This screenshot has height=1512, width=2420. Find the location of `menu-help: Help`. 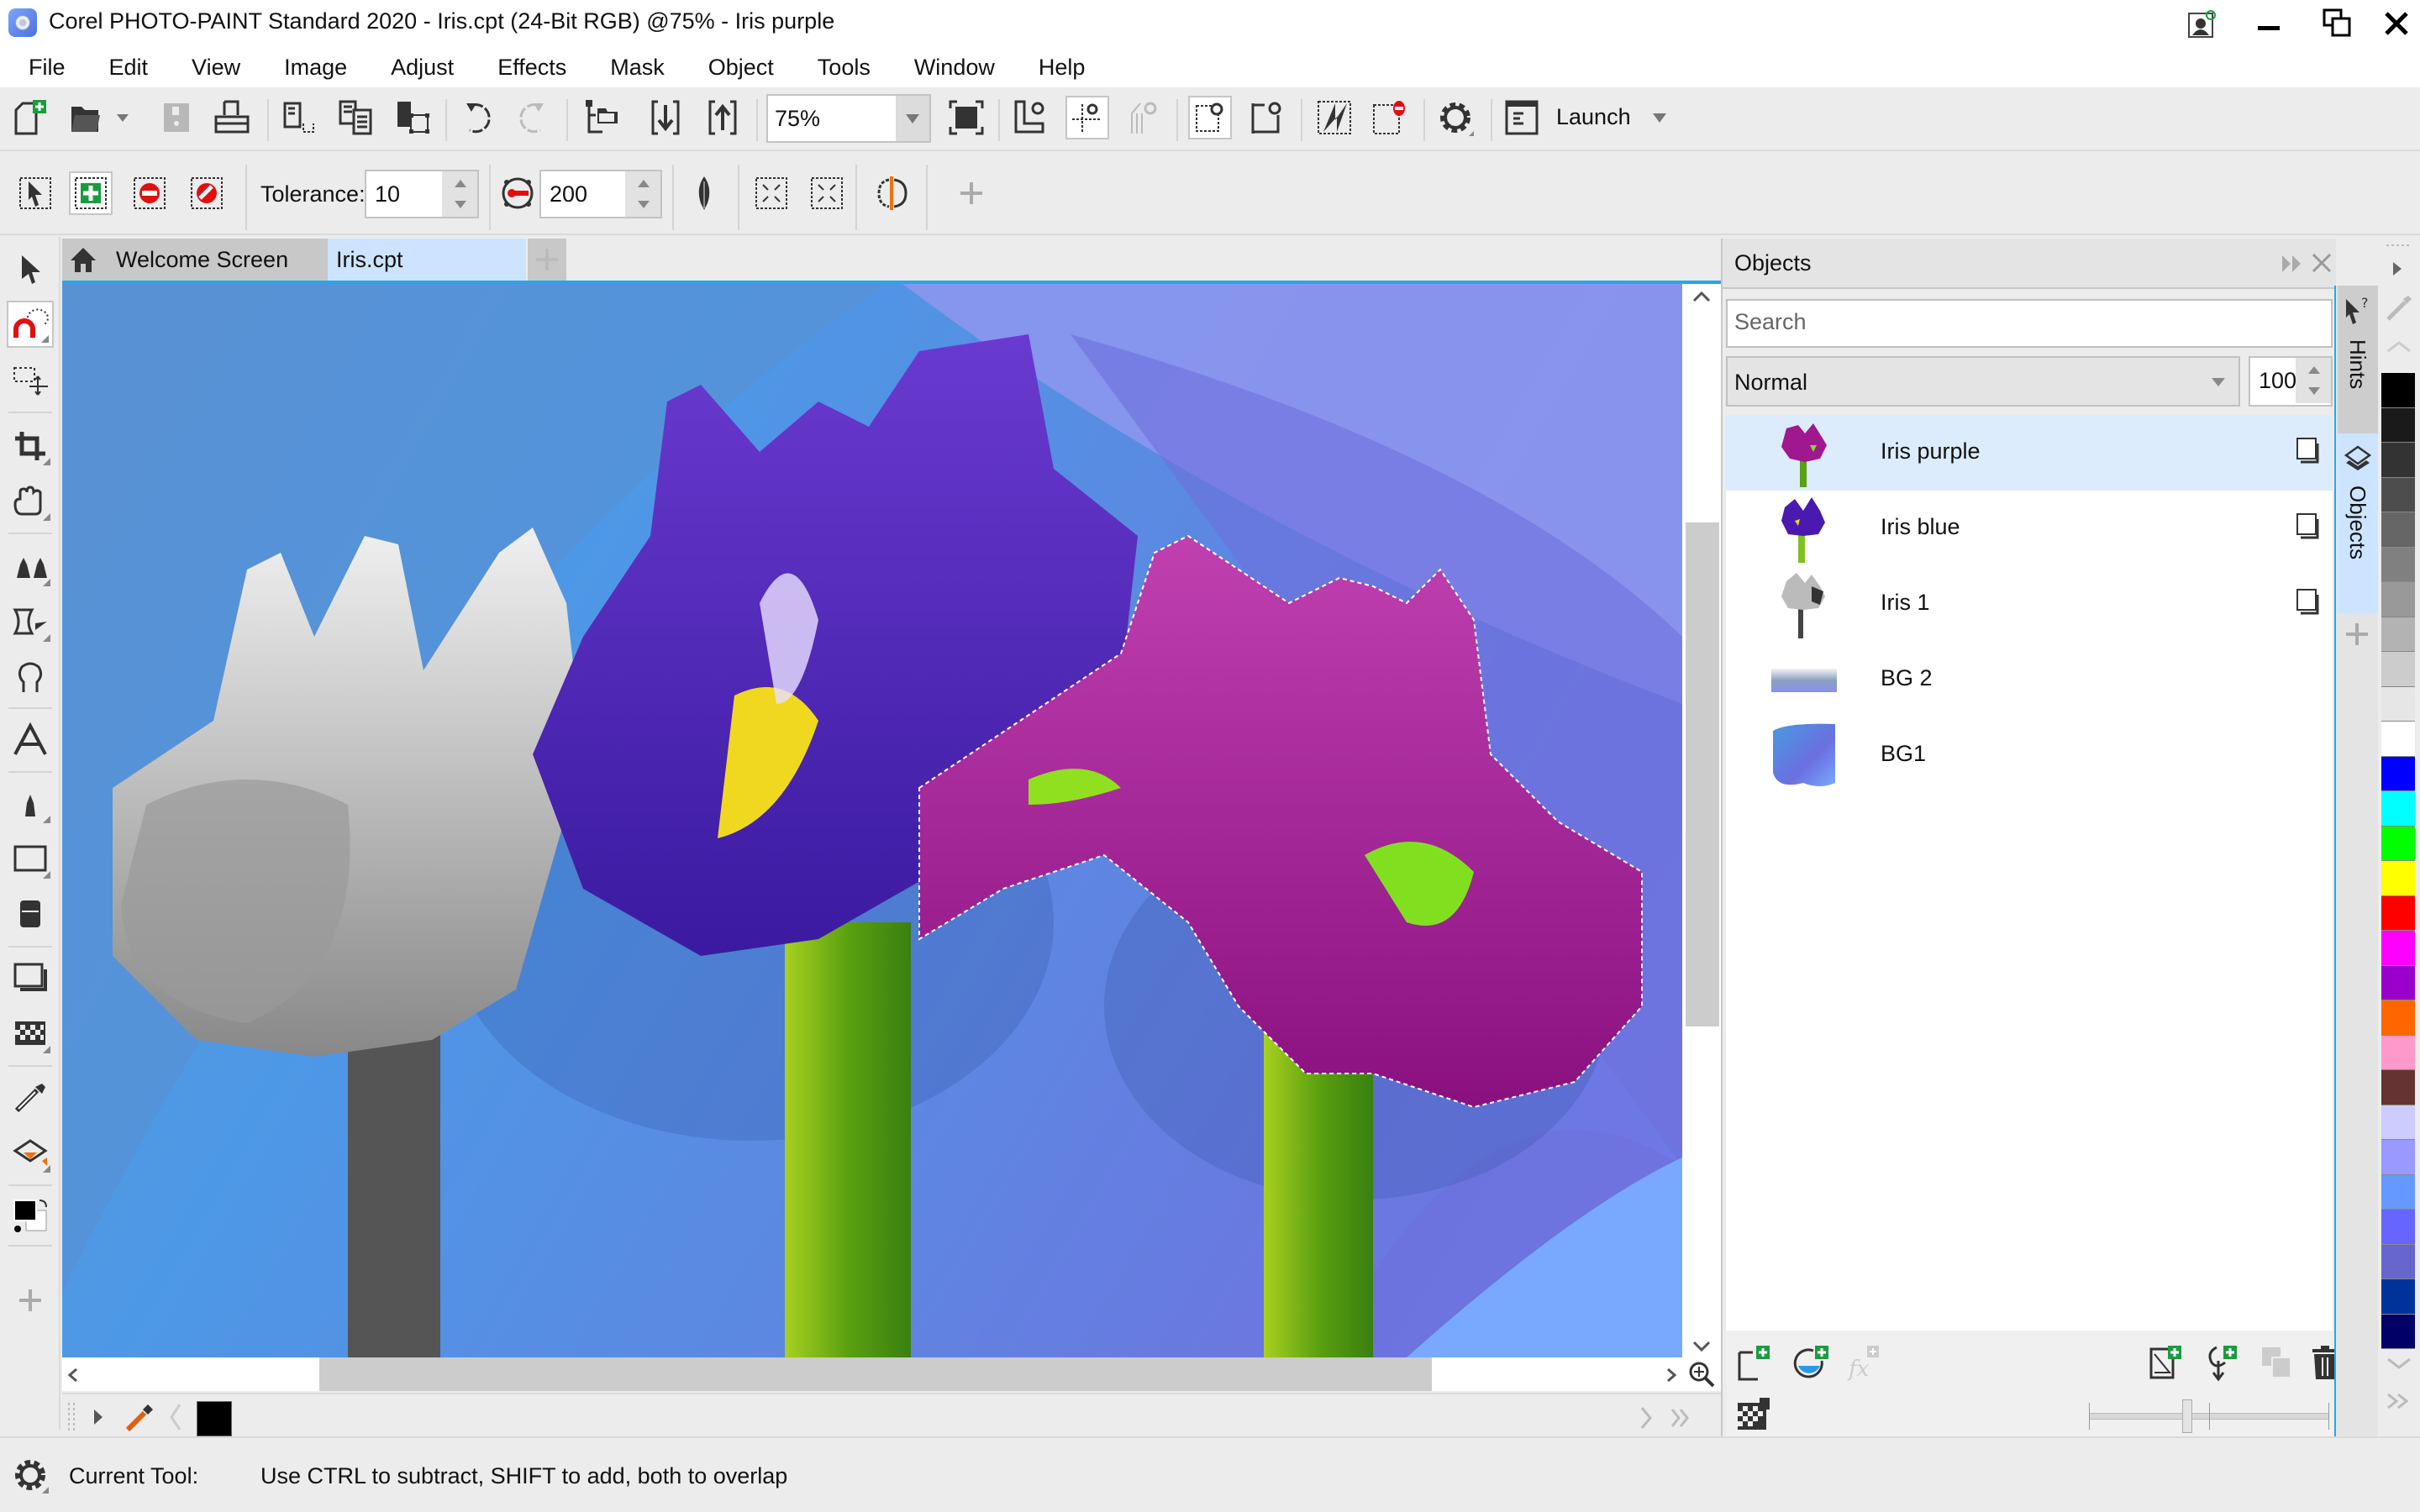

menu-help: Help is located at coordinates (1062, 67).